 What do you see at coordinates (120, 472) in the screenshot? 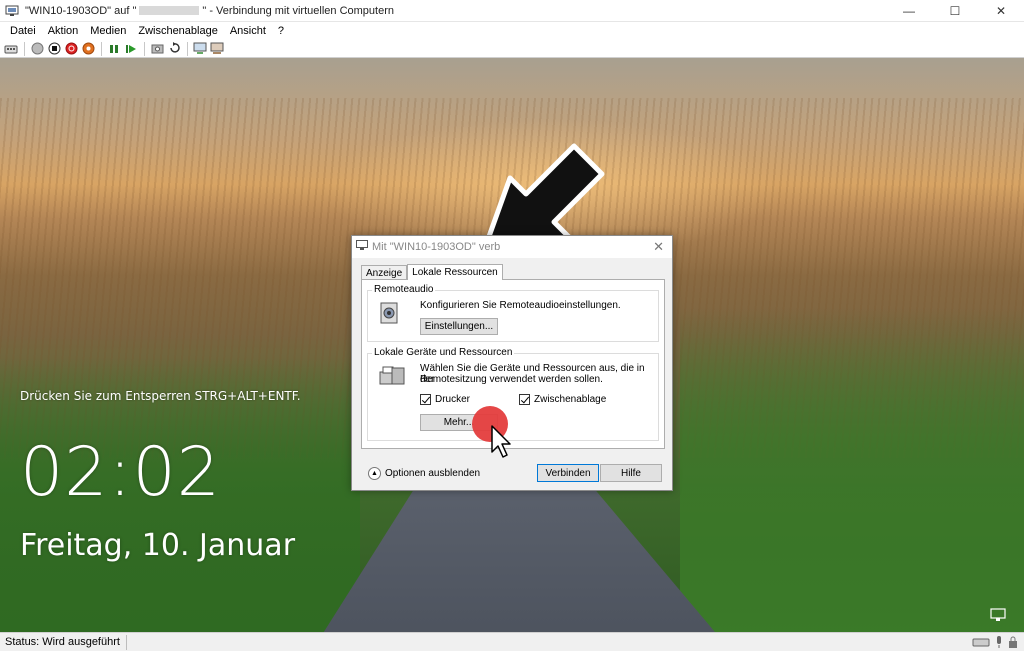
I see `lockscreen-clock: 02:02` at bounding box center [120, 472].